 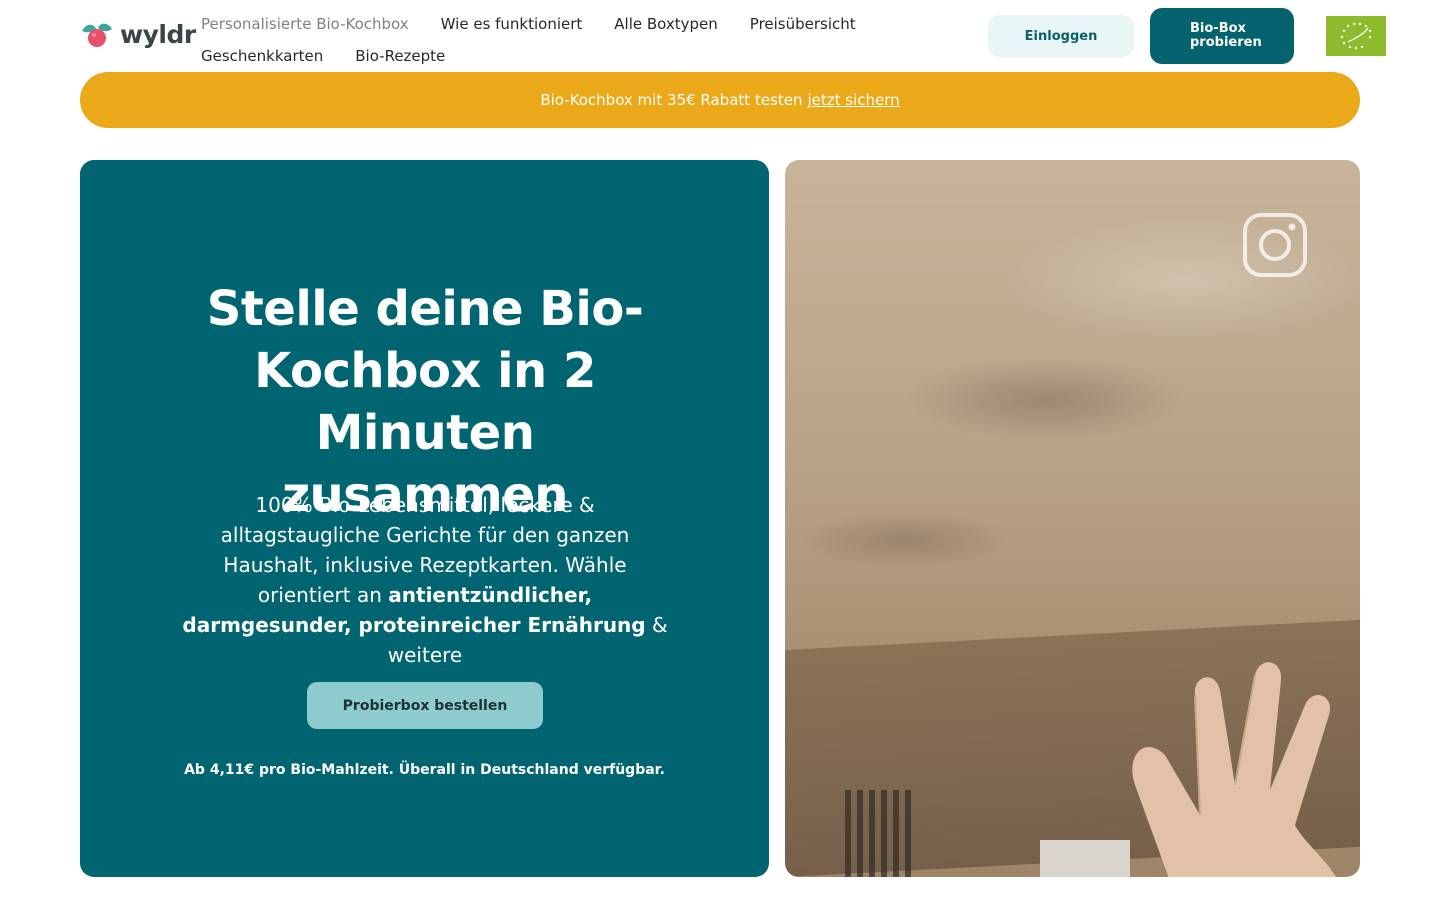 What do you see at coordinates (1226, 42) in the screenshot?
I see `try-box-label-line2: probieren` at bounding box center [1226, 42].